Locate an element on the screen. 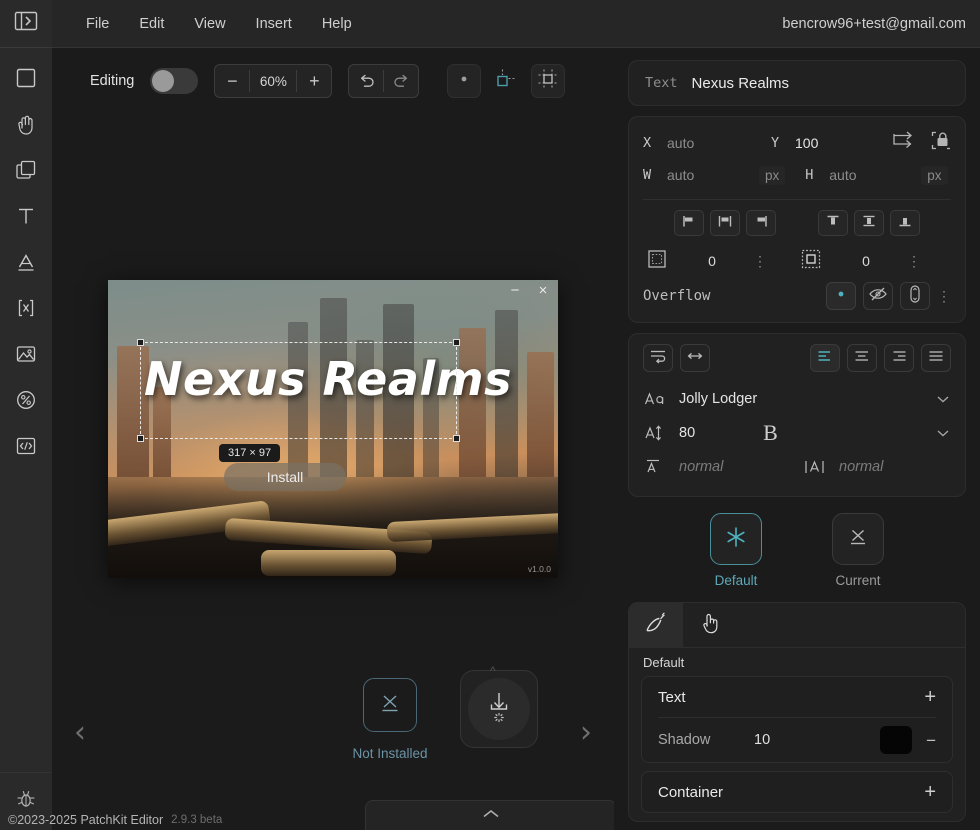 The image size is (980, 830). remove-shadow-button: − is located at coordinates (931, 740).